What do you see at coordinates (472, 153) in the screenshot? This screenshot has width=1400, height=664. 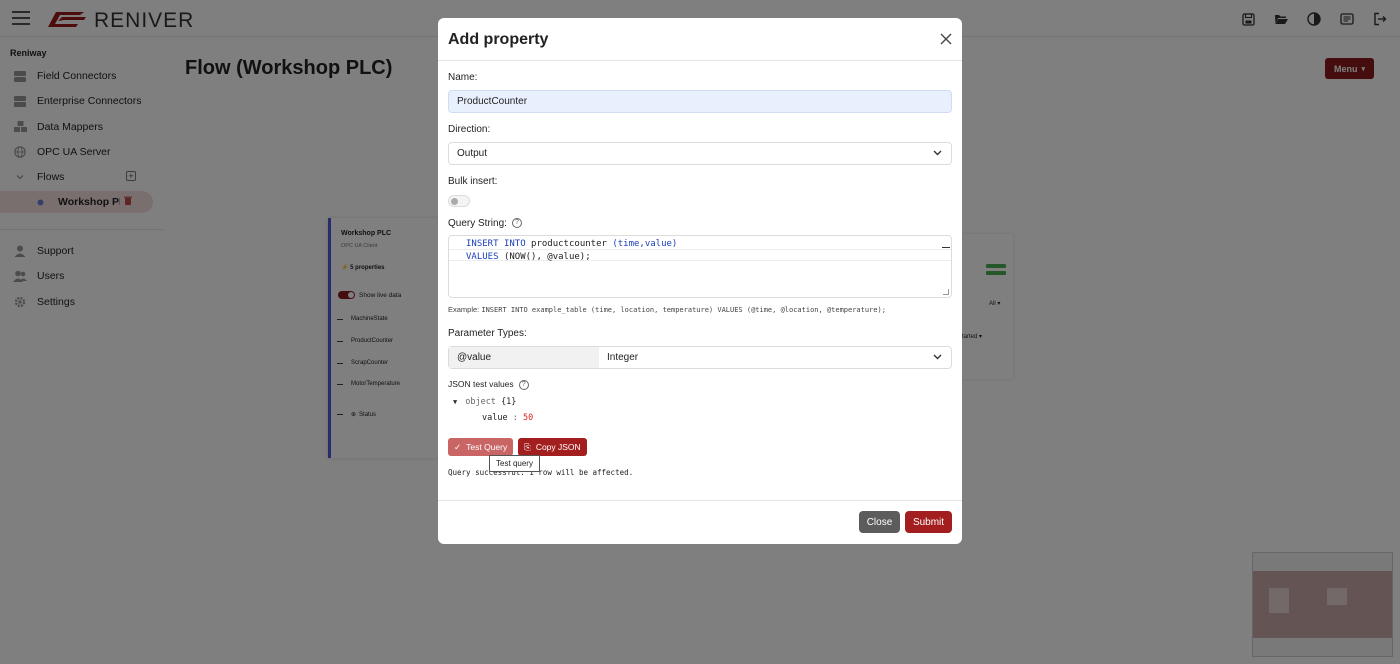 I see `direction-select-value: Output` at bounding box center [472, 153].